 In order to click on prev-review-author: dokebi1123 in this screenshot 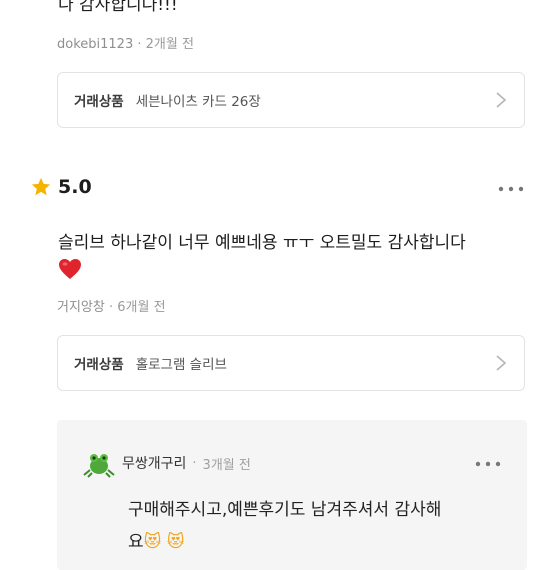, I will do `click(95, 44)`.